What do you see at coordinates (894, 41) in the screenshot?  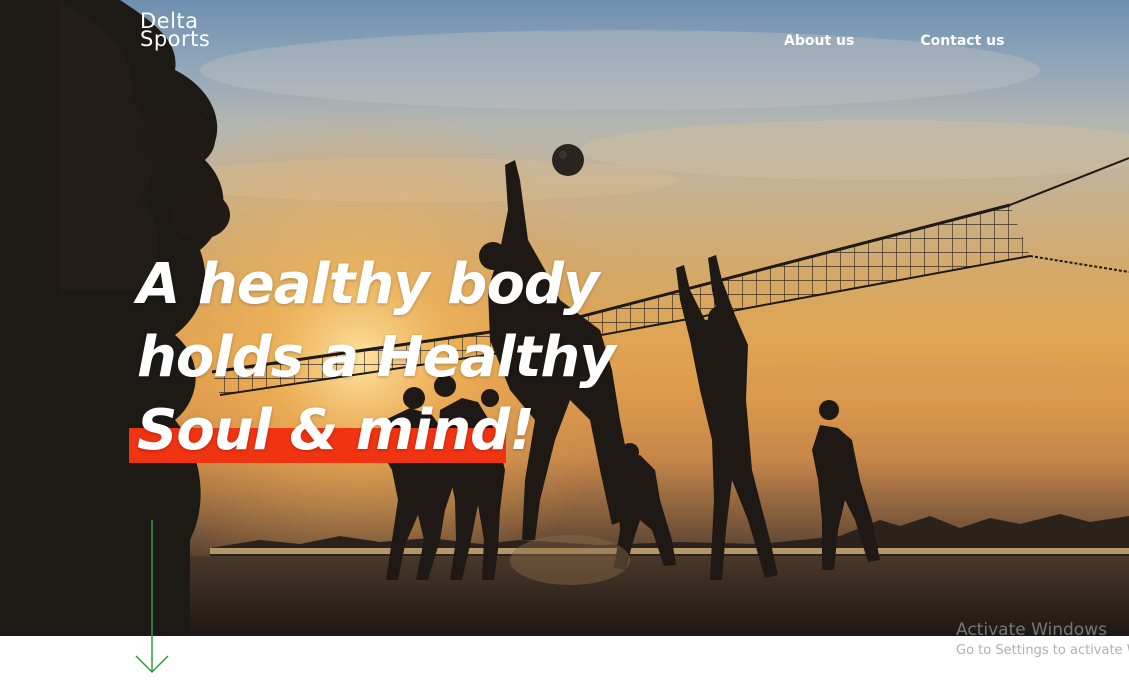 I see `main-nav: About us Contact us` at bounding box center [894, 41].